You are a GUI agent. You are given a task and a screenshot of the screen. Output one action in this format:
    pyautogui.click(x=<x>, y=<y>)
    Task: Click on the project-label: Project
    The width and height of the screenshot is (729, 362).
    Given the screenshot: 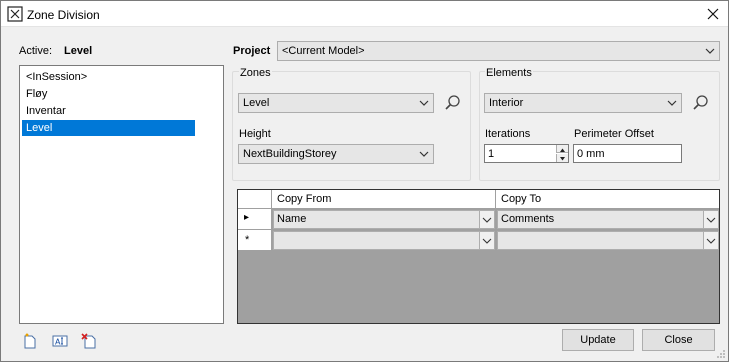 What is the action you would take?
    pyautogui.click(x=252, y=51)
    